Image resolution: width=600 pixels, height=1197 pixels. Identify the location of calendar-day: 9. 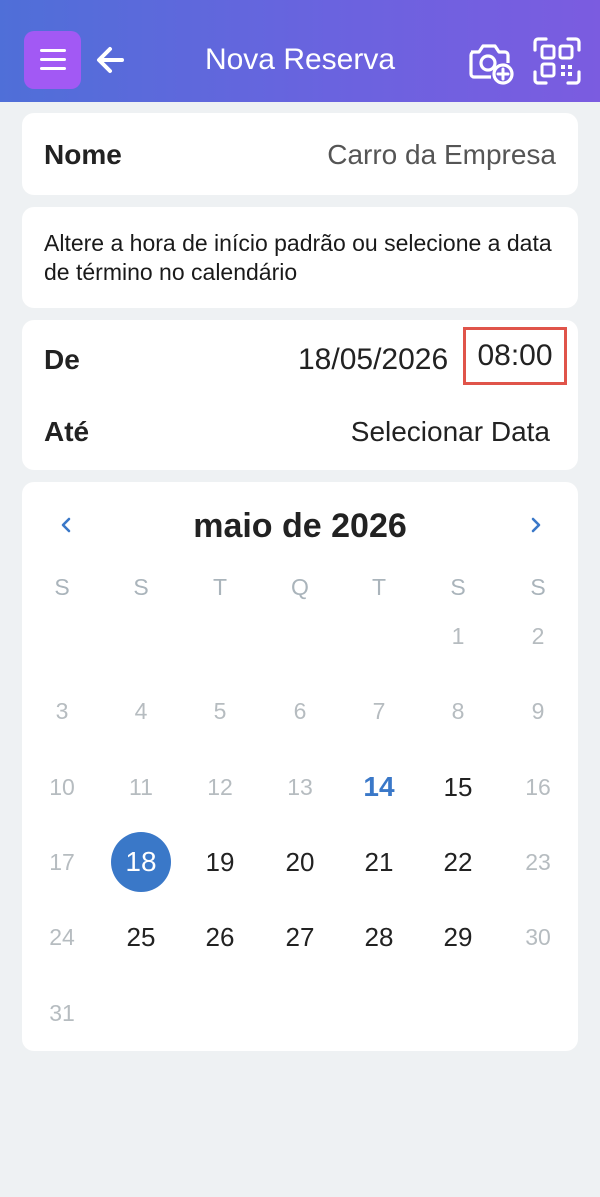
(538, 711).